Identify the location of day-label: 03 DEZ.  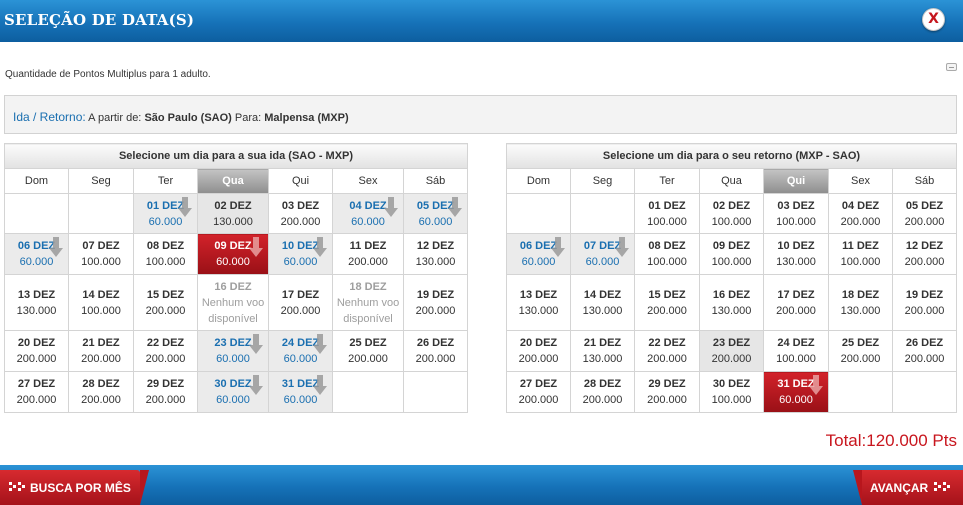
(300, 205).